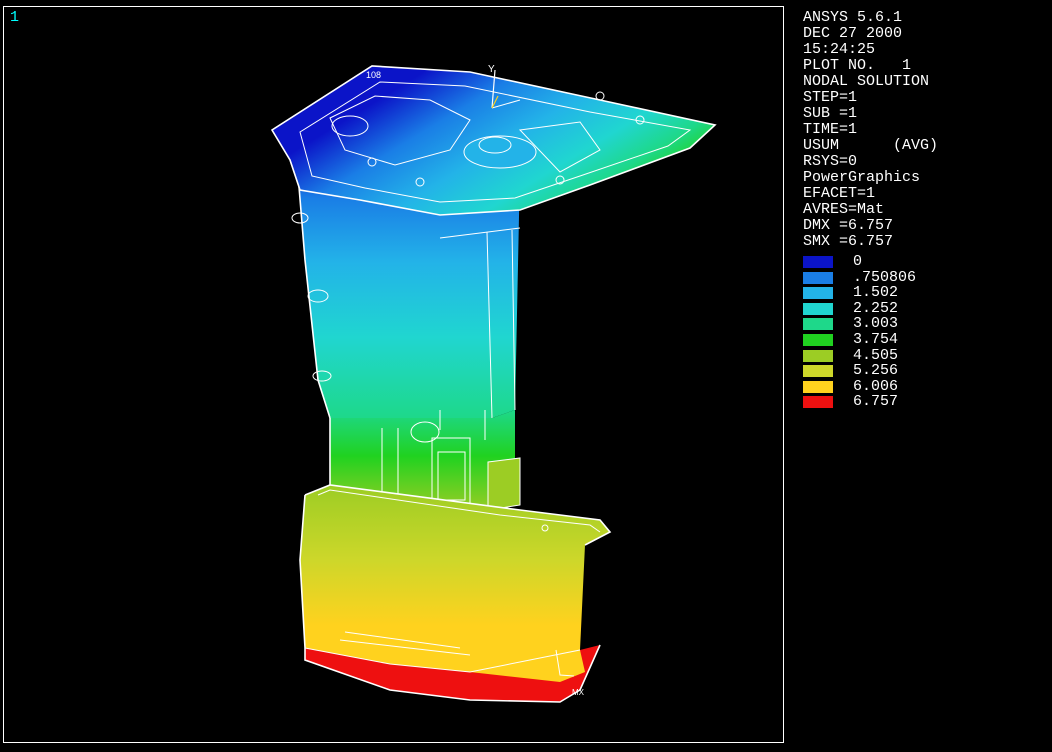  I want to click on info-line: SUB =1, so click(830, 113).